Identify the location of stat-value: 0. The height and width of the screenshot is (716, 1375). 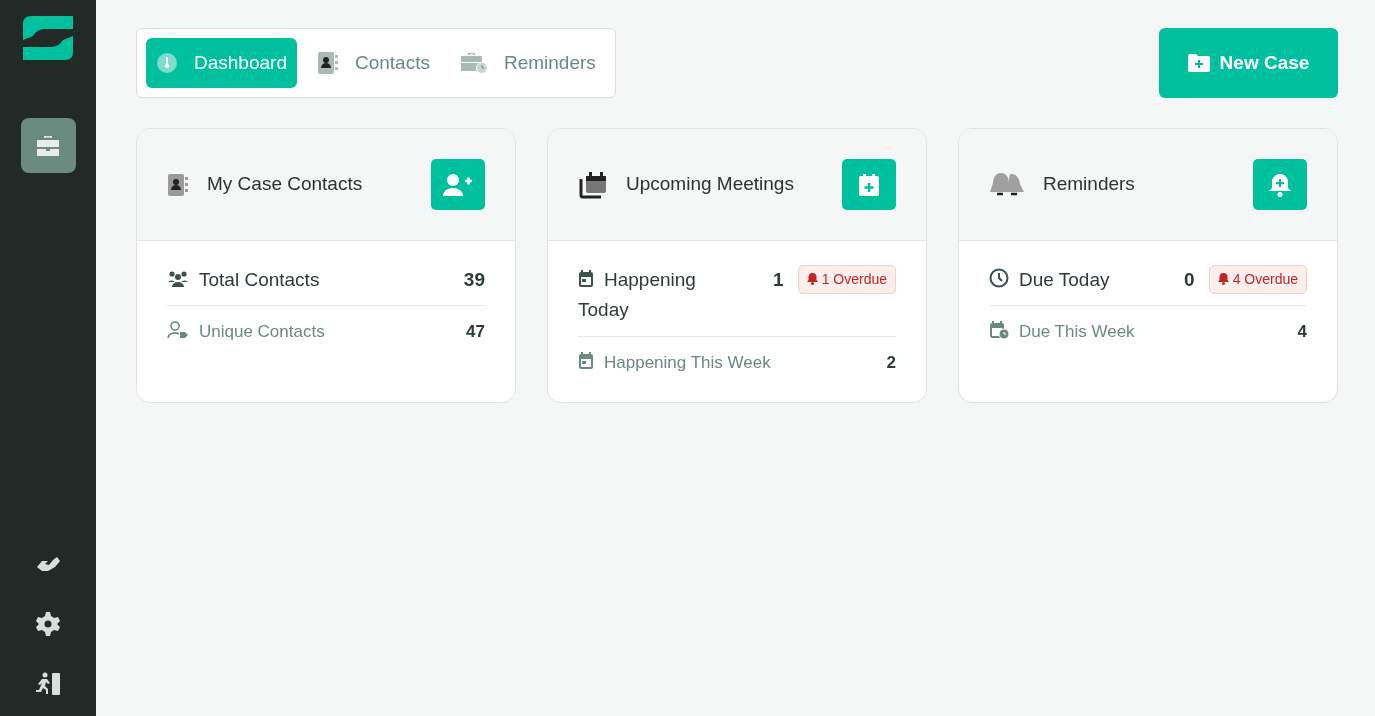
(1189, 280).